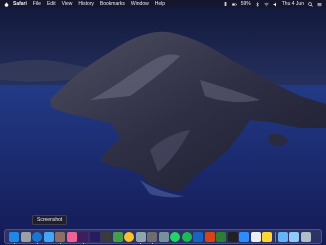 Image resolution: width=326 pixels, height=245 pixels. What do you see at coordinates (140, 4) in the screenshot?
I see `menu-window: Window` at bounding box center [140, 4].